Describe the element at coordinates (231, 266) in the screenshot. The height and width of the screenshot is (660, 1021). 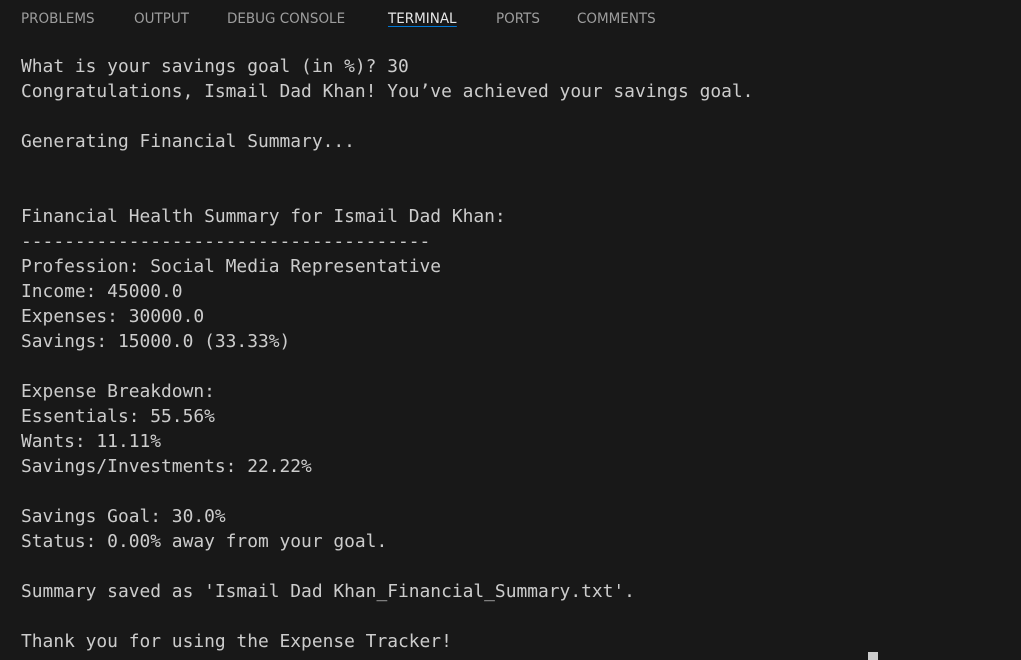
I see `terminal-line-profession: Profession: Social Media Representative` at that location.